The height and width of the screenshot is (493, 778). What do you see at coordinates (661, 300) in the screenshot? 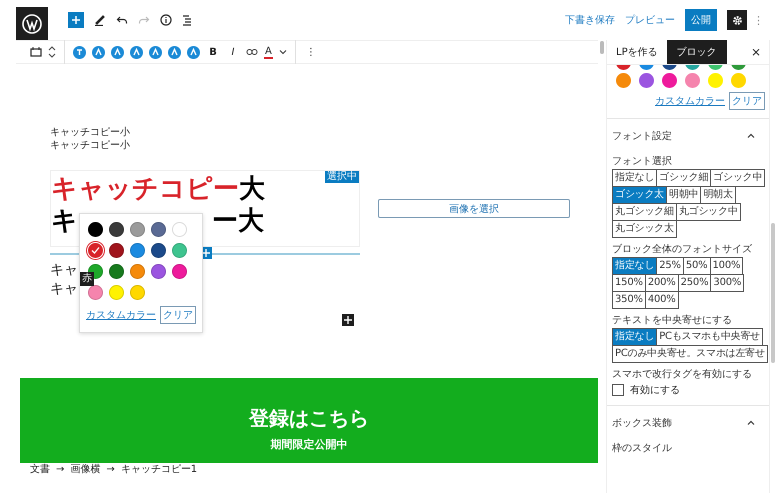
I see `option-button: 400%` at bounding box center [661, 300].